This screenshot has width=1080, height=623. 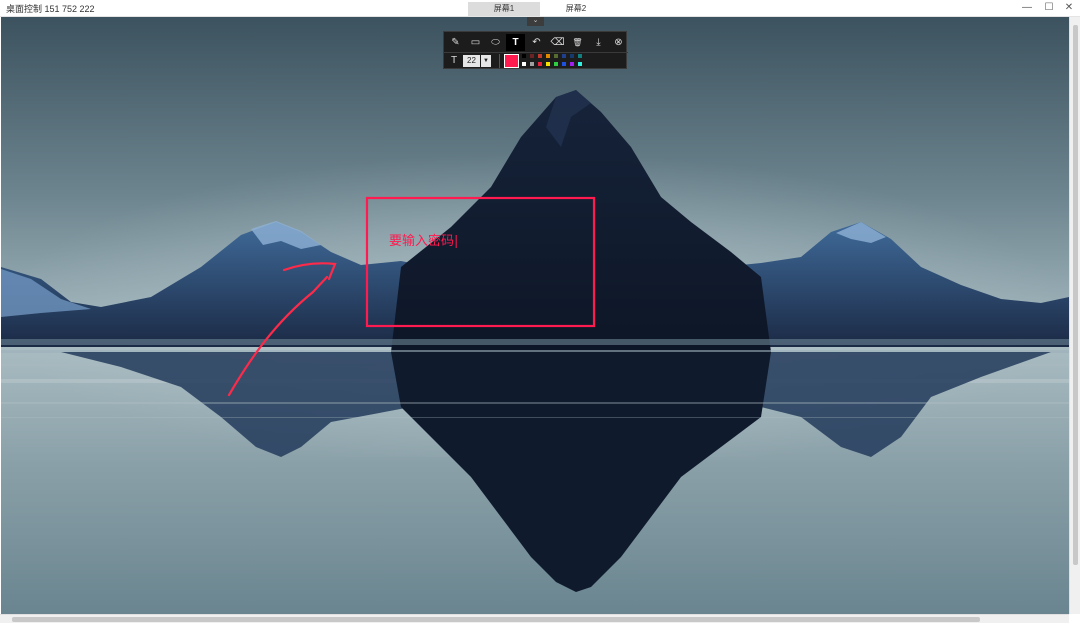 What do you see at coordinates (480, 262) in the screenshot?
I see `annotation-rectangle` at bounding box center [480, 262].